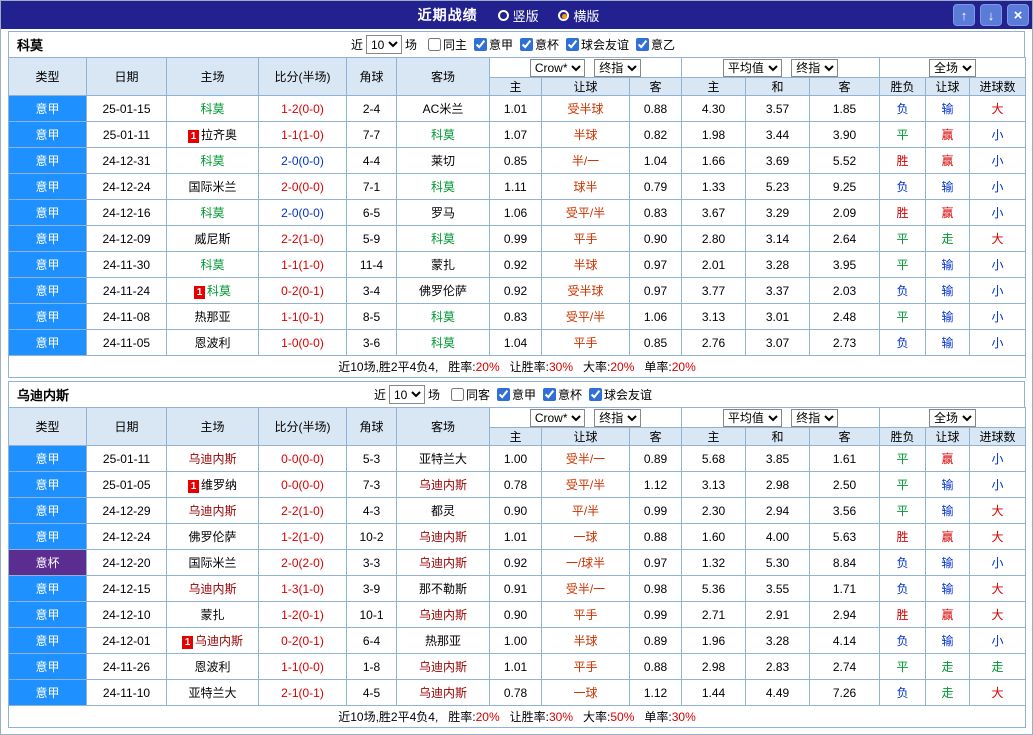  I want to click on result-cell: 负, so click(903, 342).